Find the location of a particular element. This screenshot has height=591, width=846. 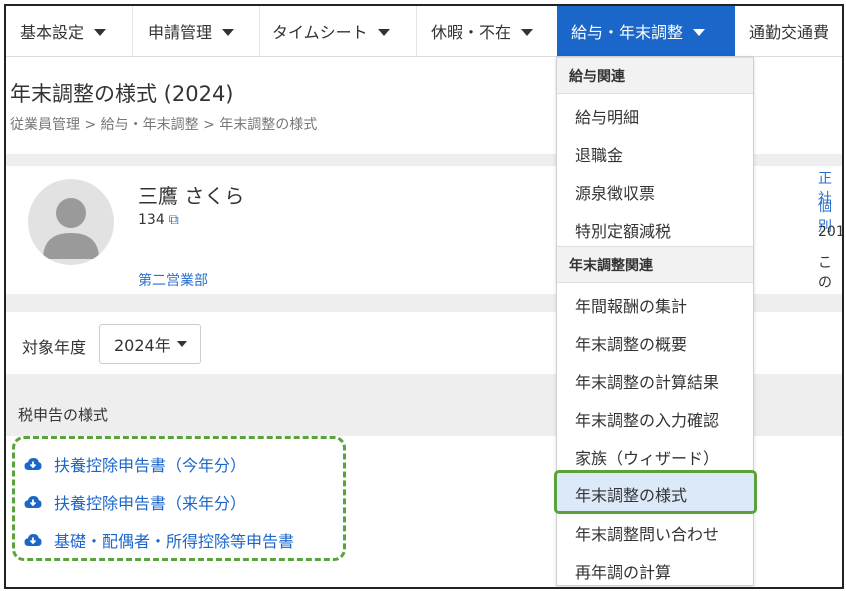

target-year-label: 対象年度 is located at coordinates (54, 347).